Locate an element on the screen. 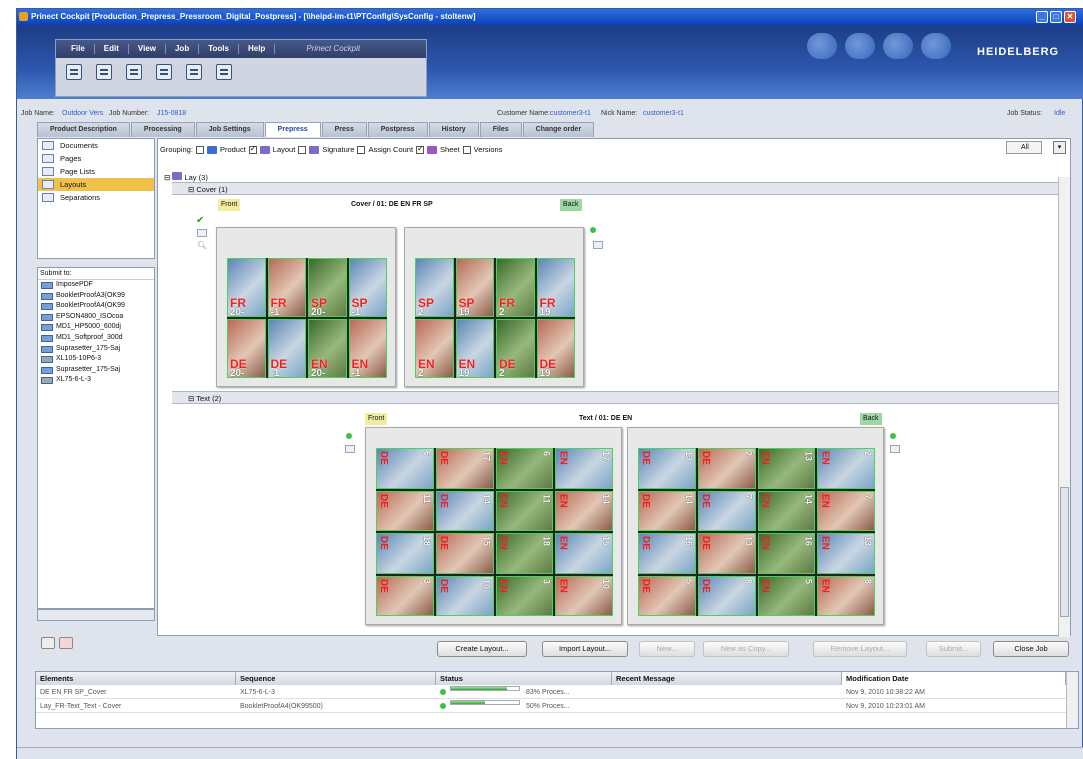 This screenshot has width=1083, height=759. close-job-button: Close Job is located at coordinates (1031, 649).